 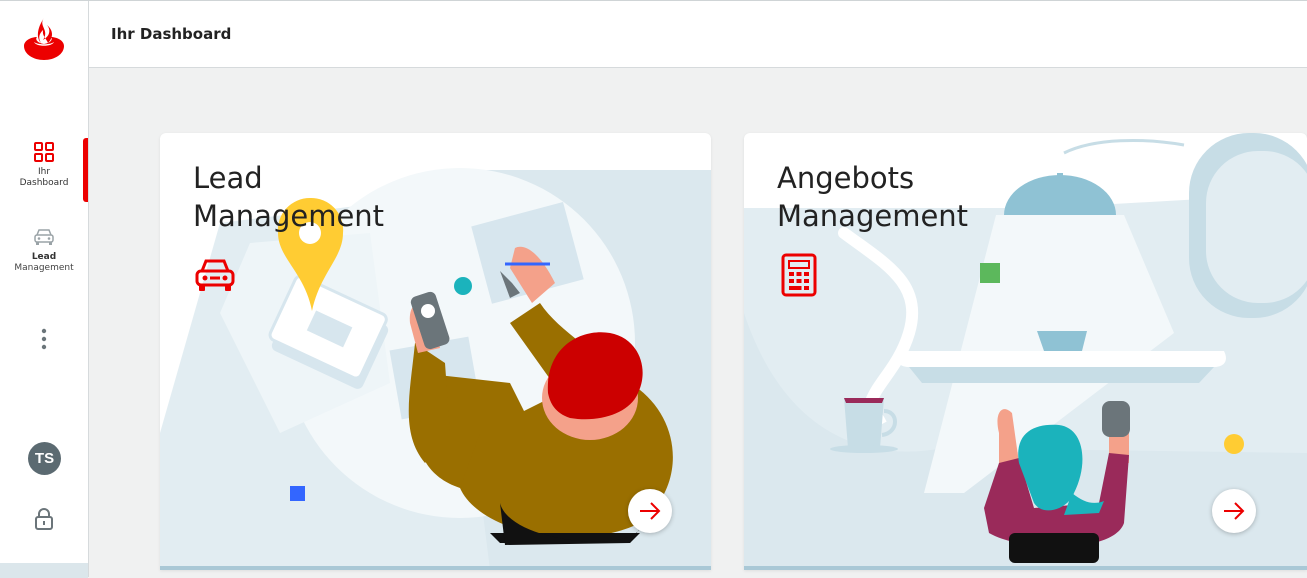 I want to click on open-angebots-management-button, so click(x=1234, y=511).